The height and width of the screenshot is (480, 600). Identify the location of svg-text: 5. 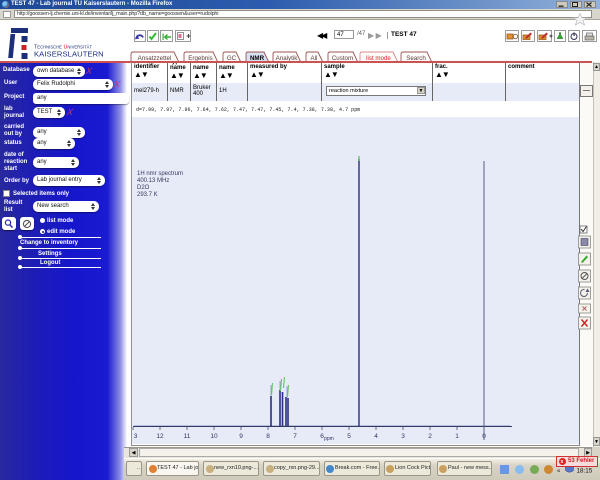
(349, 436).